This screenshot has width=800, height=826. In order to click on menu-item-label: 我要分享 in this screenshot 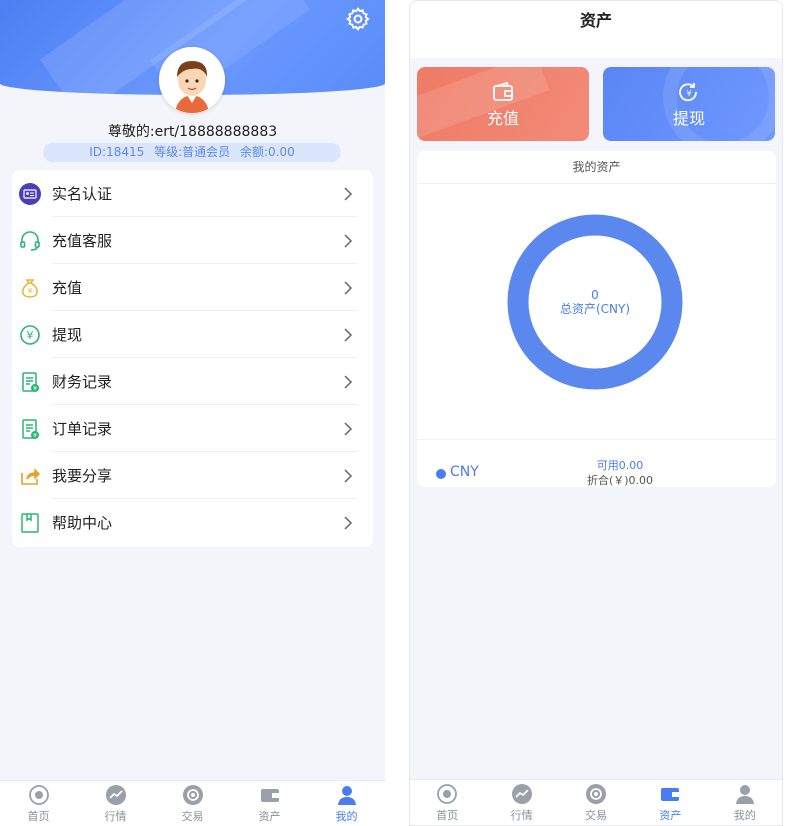, I will do `click(82, 476)`.